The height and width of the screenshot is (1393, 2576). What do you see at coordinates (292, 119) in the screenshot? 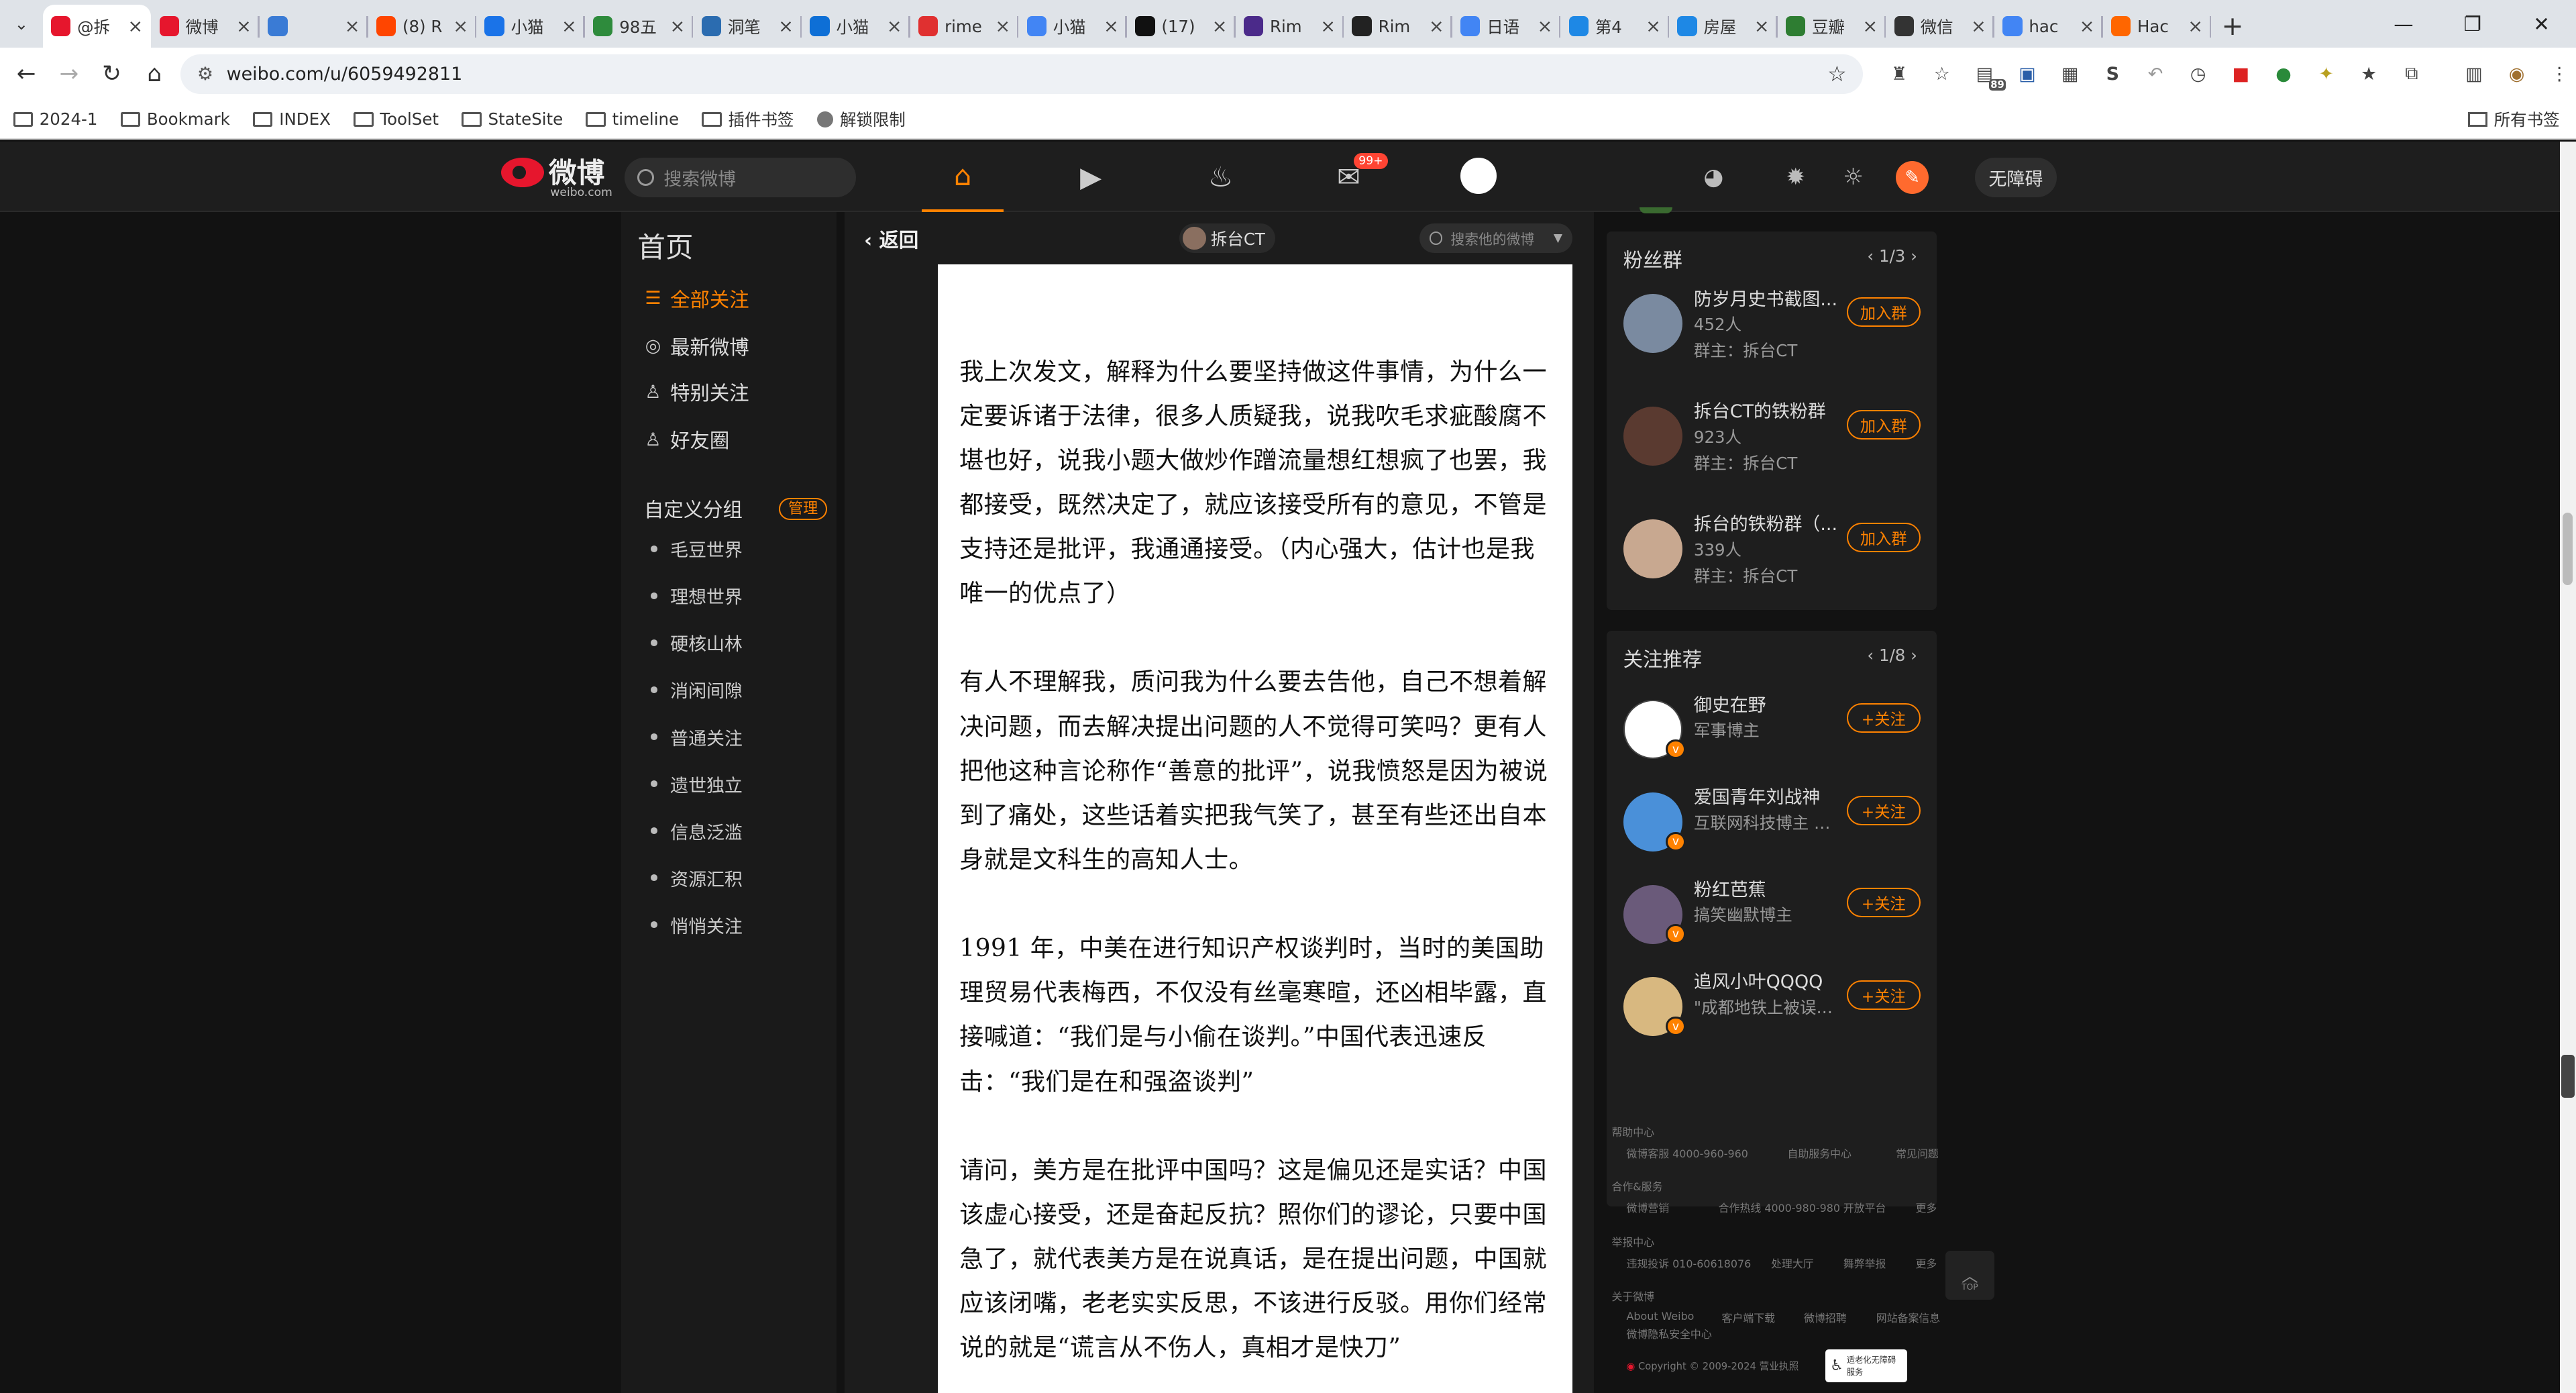
I see `bookmark-item: INDEX` at bounding box center [292, 119].